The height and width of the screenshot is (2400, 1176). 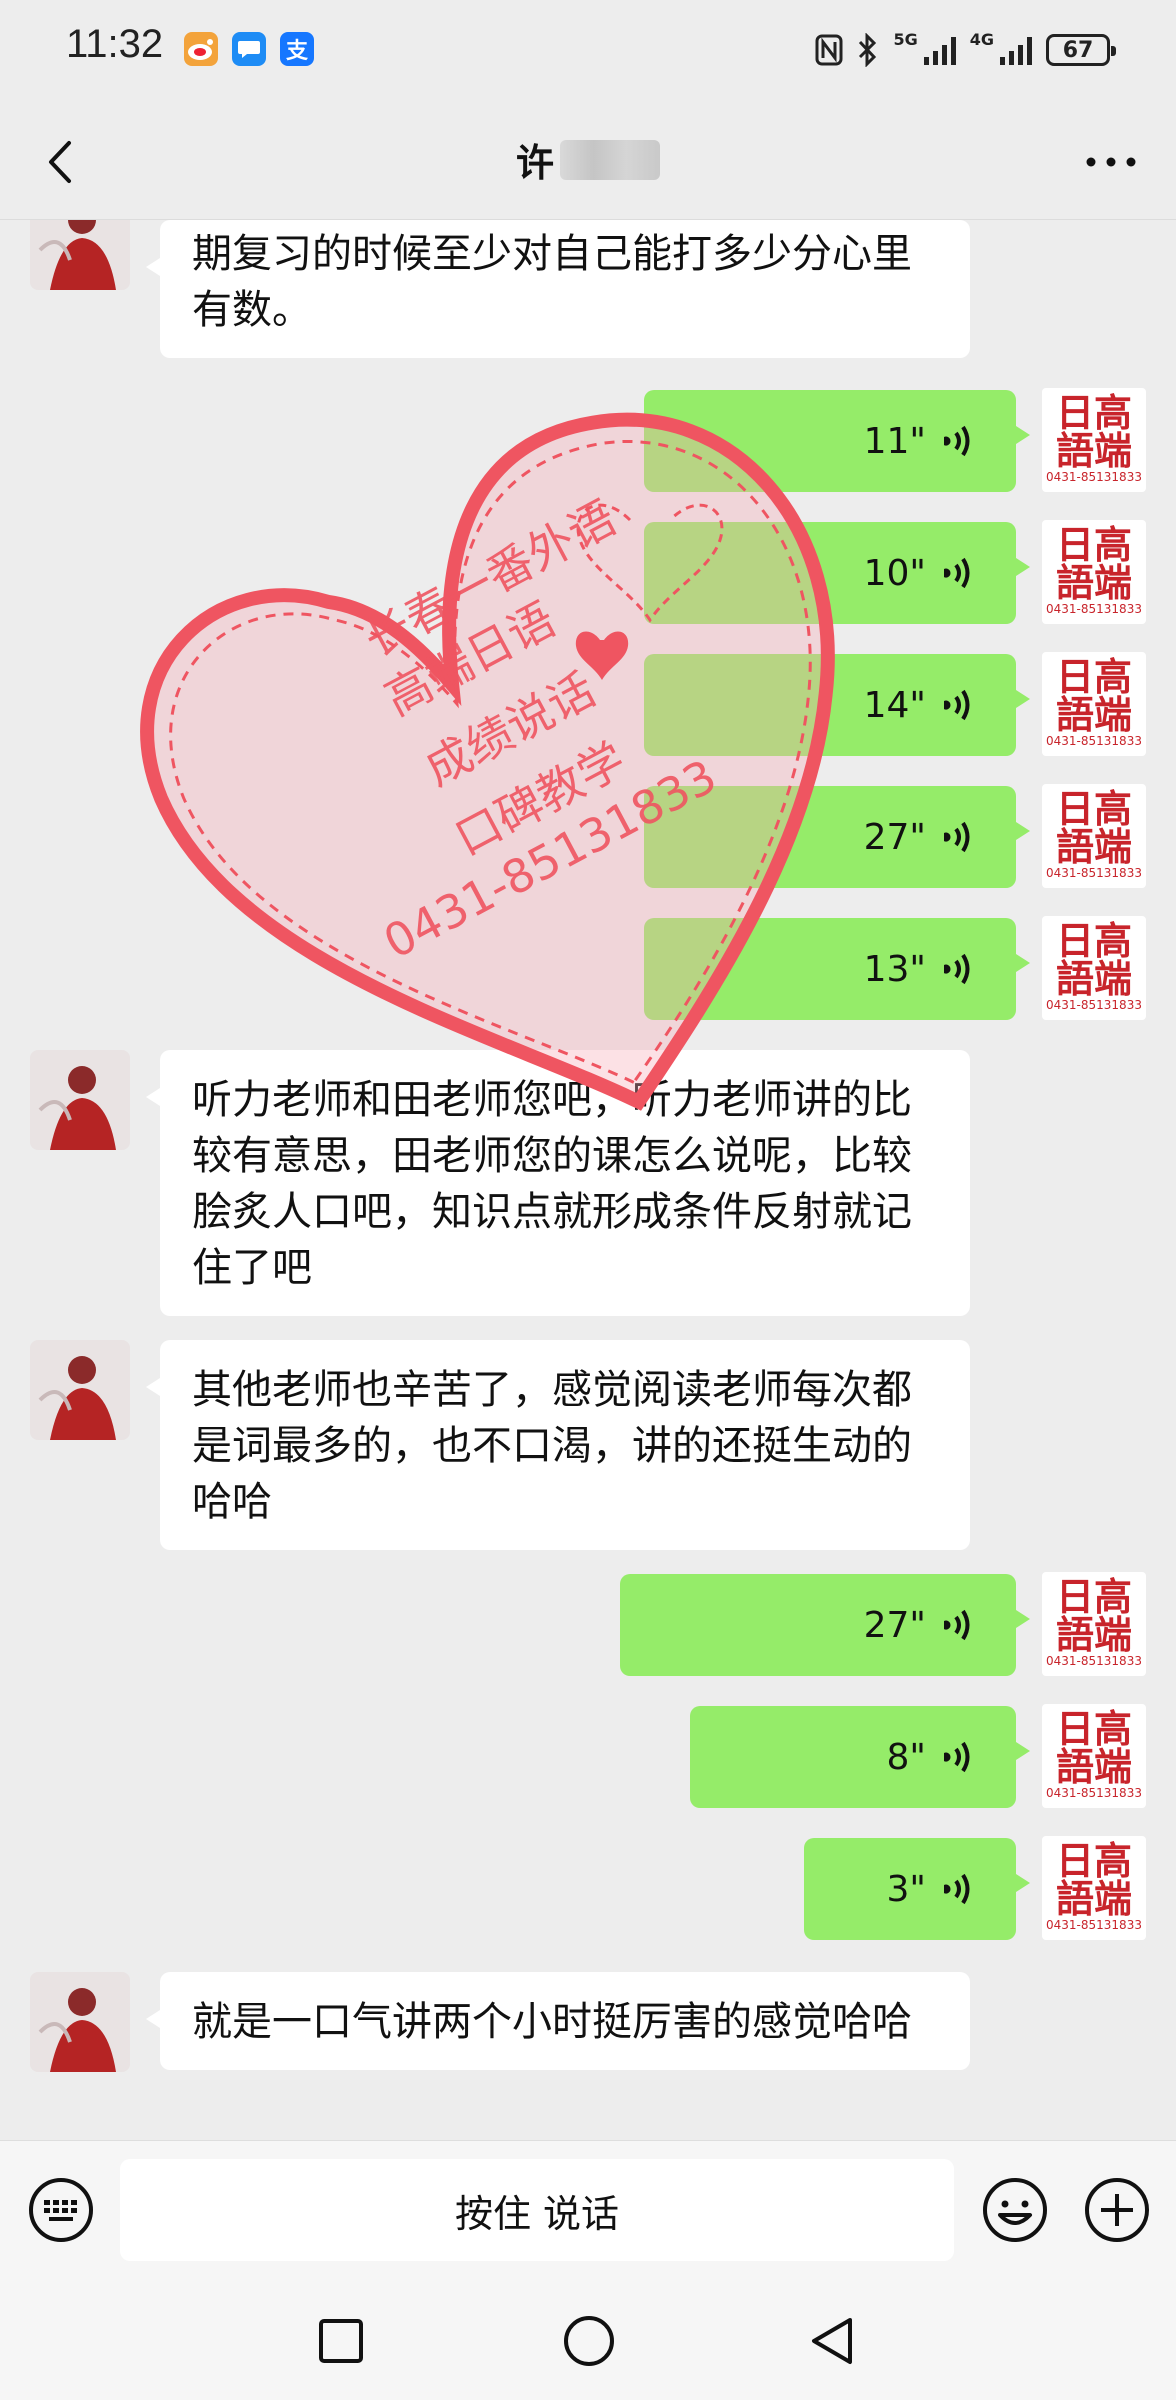 I want to click on message-text: 其他老师也辛苦了，感觉阅读老师每次都是词最多的，也不口渴，讲的还挺生动的哈哈, so click(x=552, y=1446).